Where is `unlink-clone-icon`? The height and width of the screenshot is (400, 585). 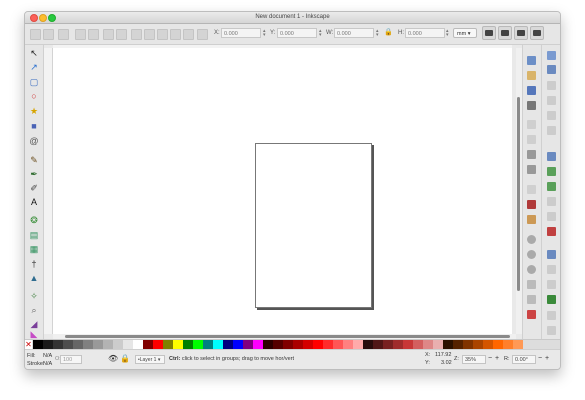
unlink-clone-icon is located at coordinates (531, 314).